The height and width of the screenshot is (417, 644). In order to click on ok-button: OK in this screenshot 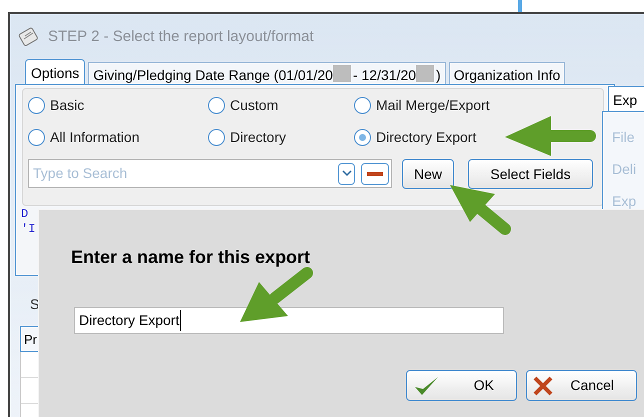, I will do `click(461, 385)`.